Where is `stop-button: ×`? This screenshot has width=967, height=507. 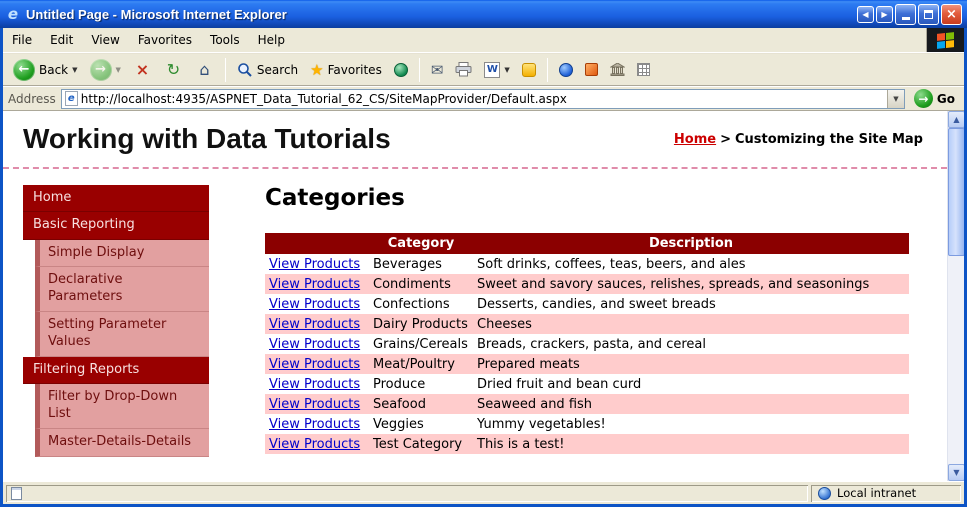 stop-button: × is located at coordinates (142, 70).